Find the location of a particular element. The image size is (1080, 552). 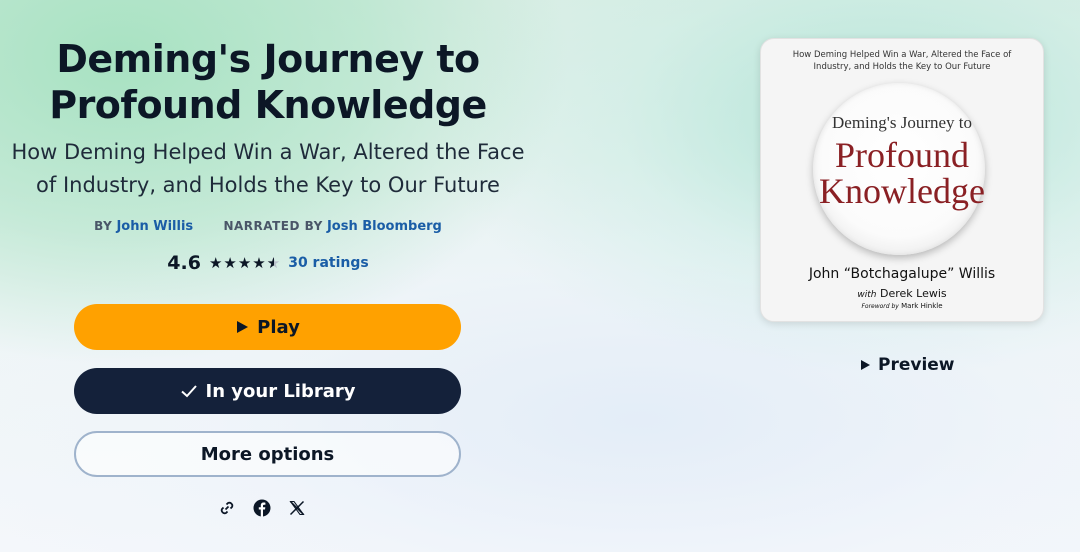

cover-title-line-3: Knowledge is located at coordinates (902, 191).